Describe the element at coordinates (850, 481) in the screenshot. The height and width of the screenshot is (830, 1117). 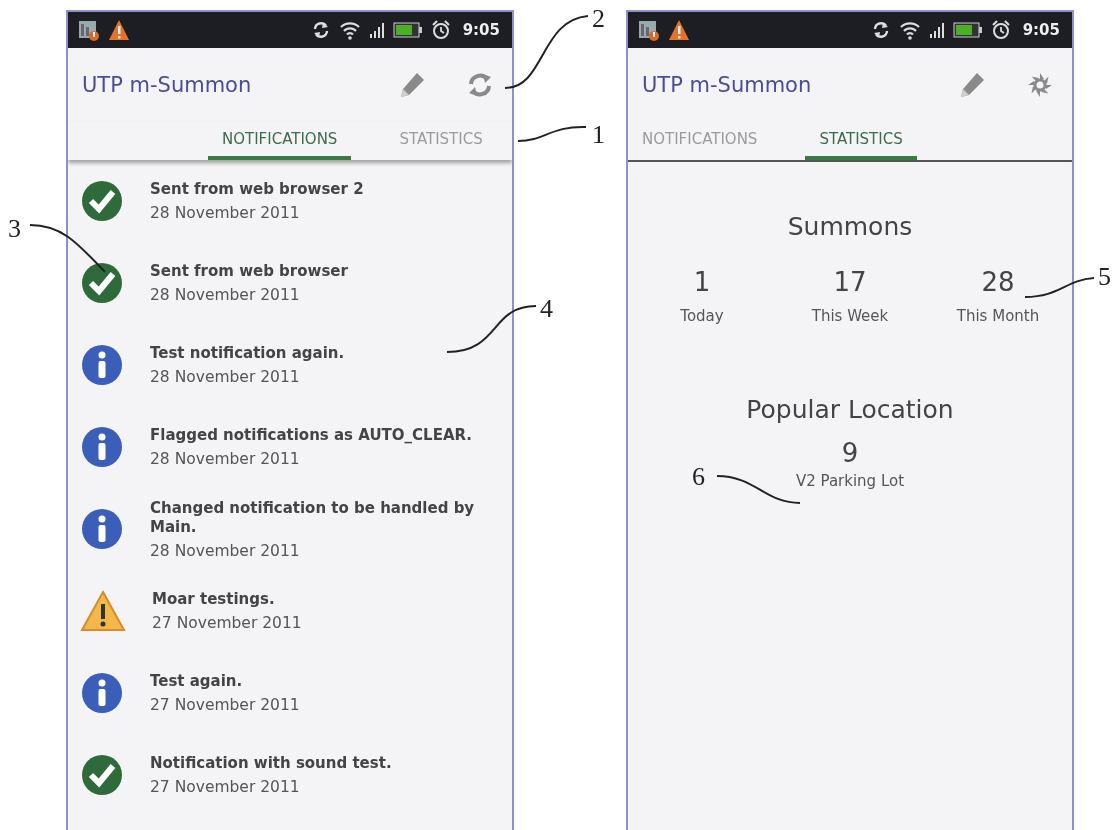
I see `location-name: V2 Parking Lot` at that location.